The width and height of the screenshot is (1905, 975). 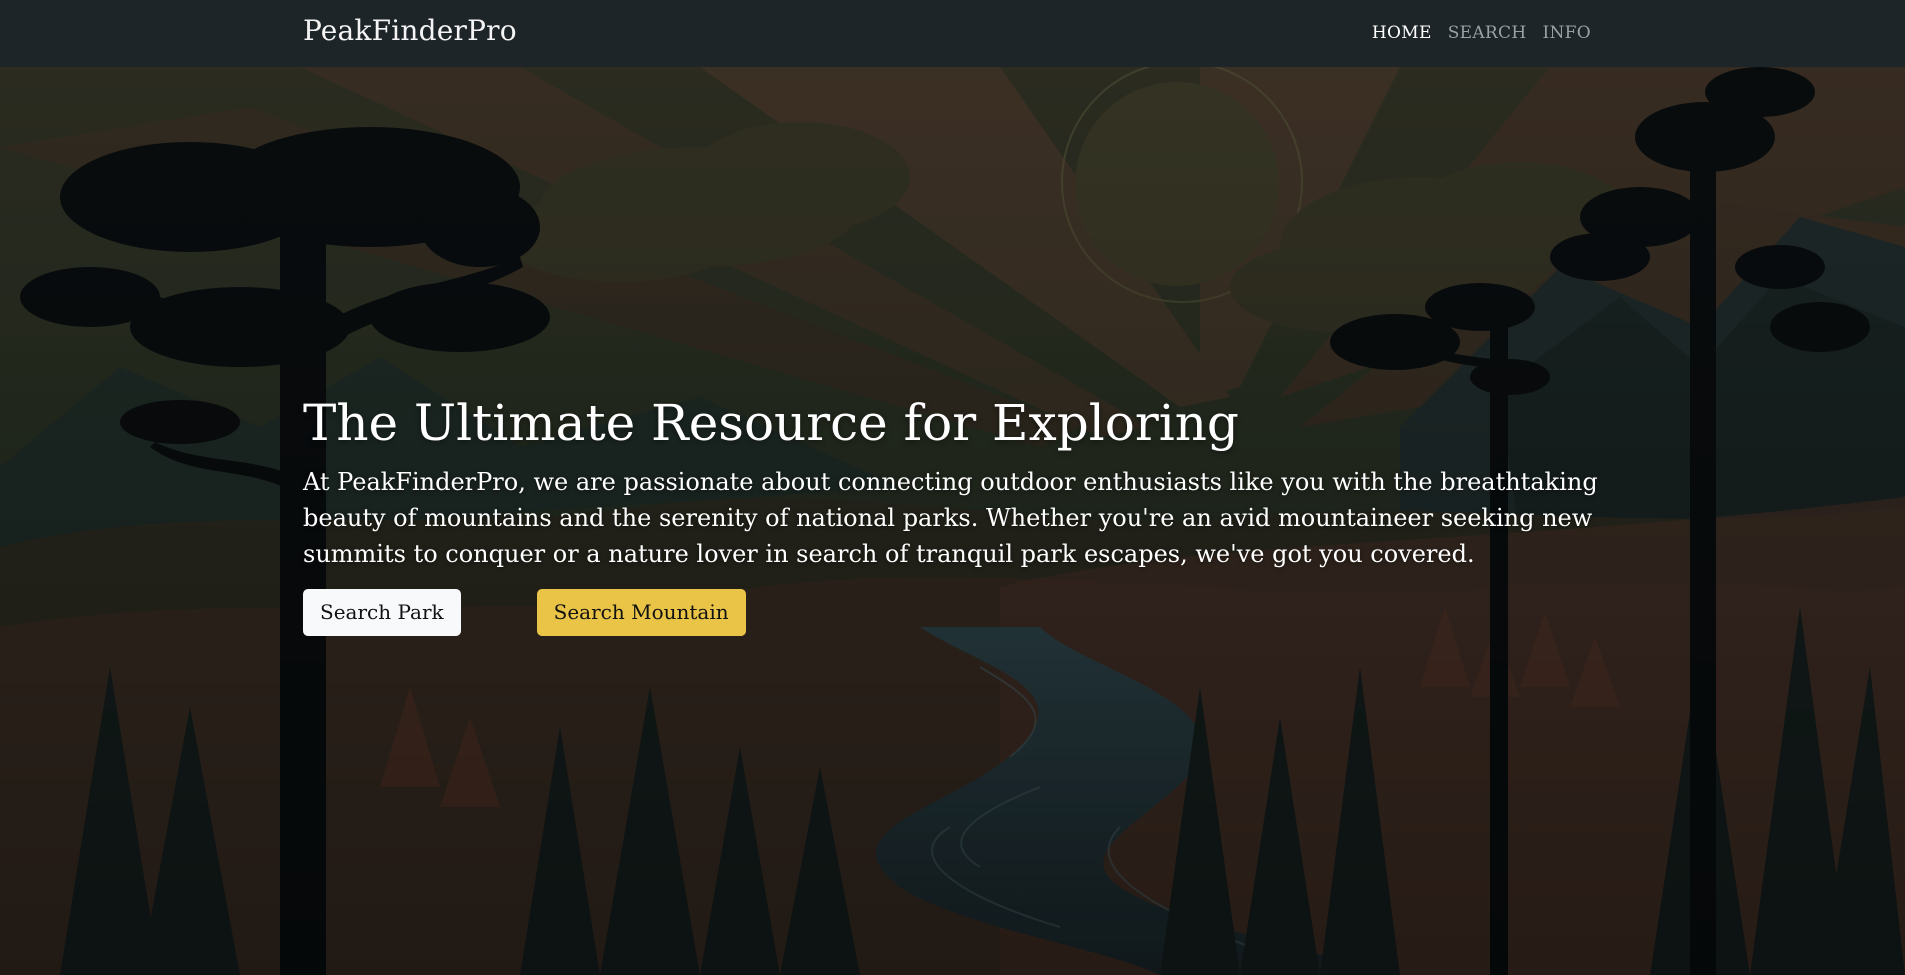 What do you see at coordinates (410, 30) in the screenshot?
I see `brand-logo: PeakFinderPro` at bounding box center [410, 30].